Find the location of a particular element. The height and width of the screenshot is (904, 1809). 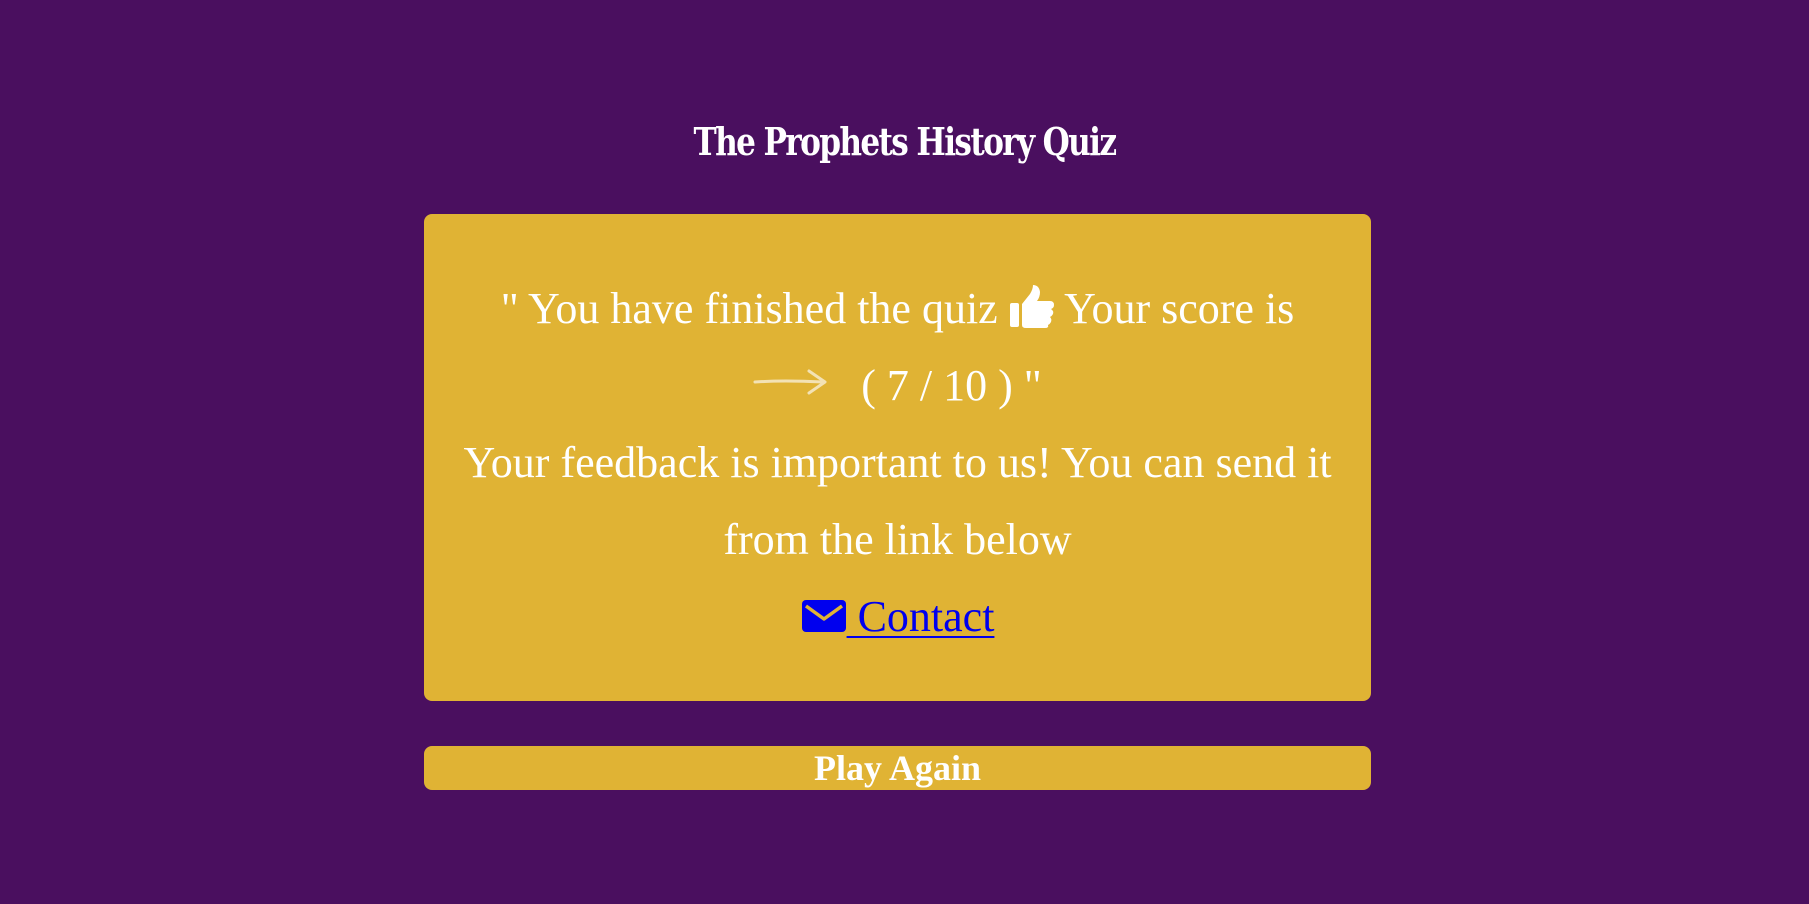

score-line: ( 7 / 10 ) " is located at coordinates (897, 385).